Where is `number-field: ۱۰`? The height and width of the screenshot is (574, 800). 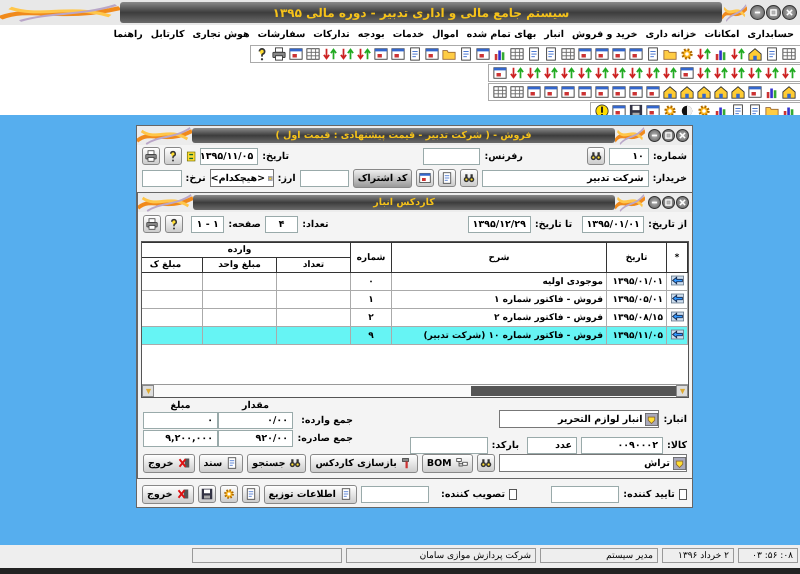 number-field: ۱۰ is located at coordinates (628, 156).